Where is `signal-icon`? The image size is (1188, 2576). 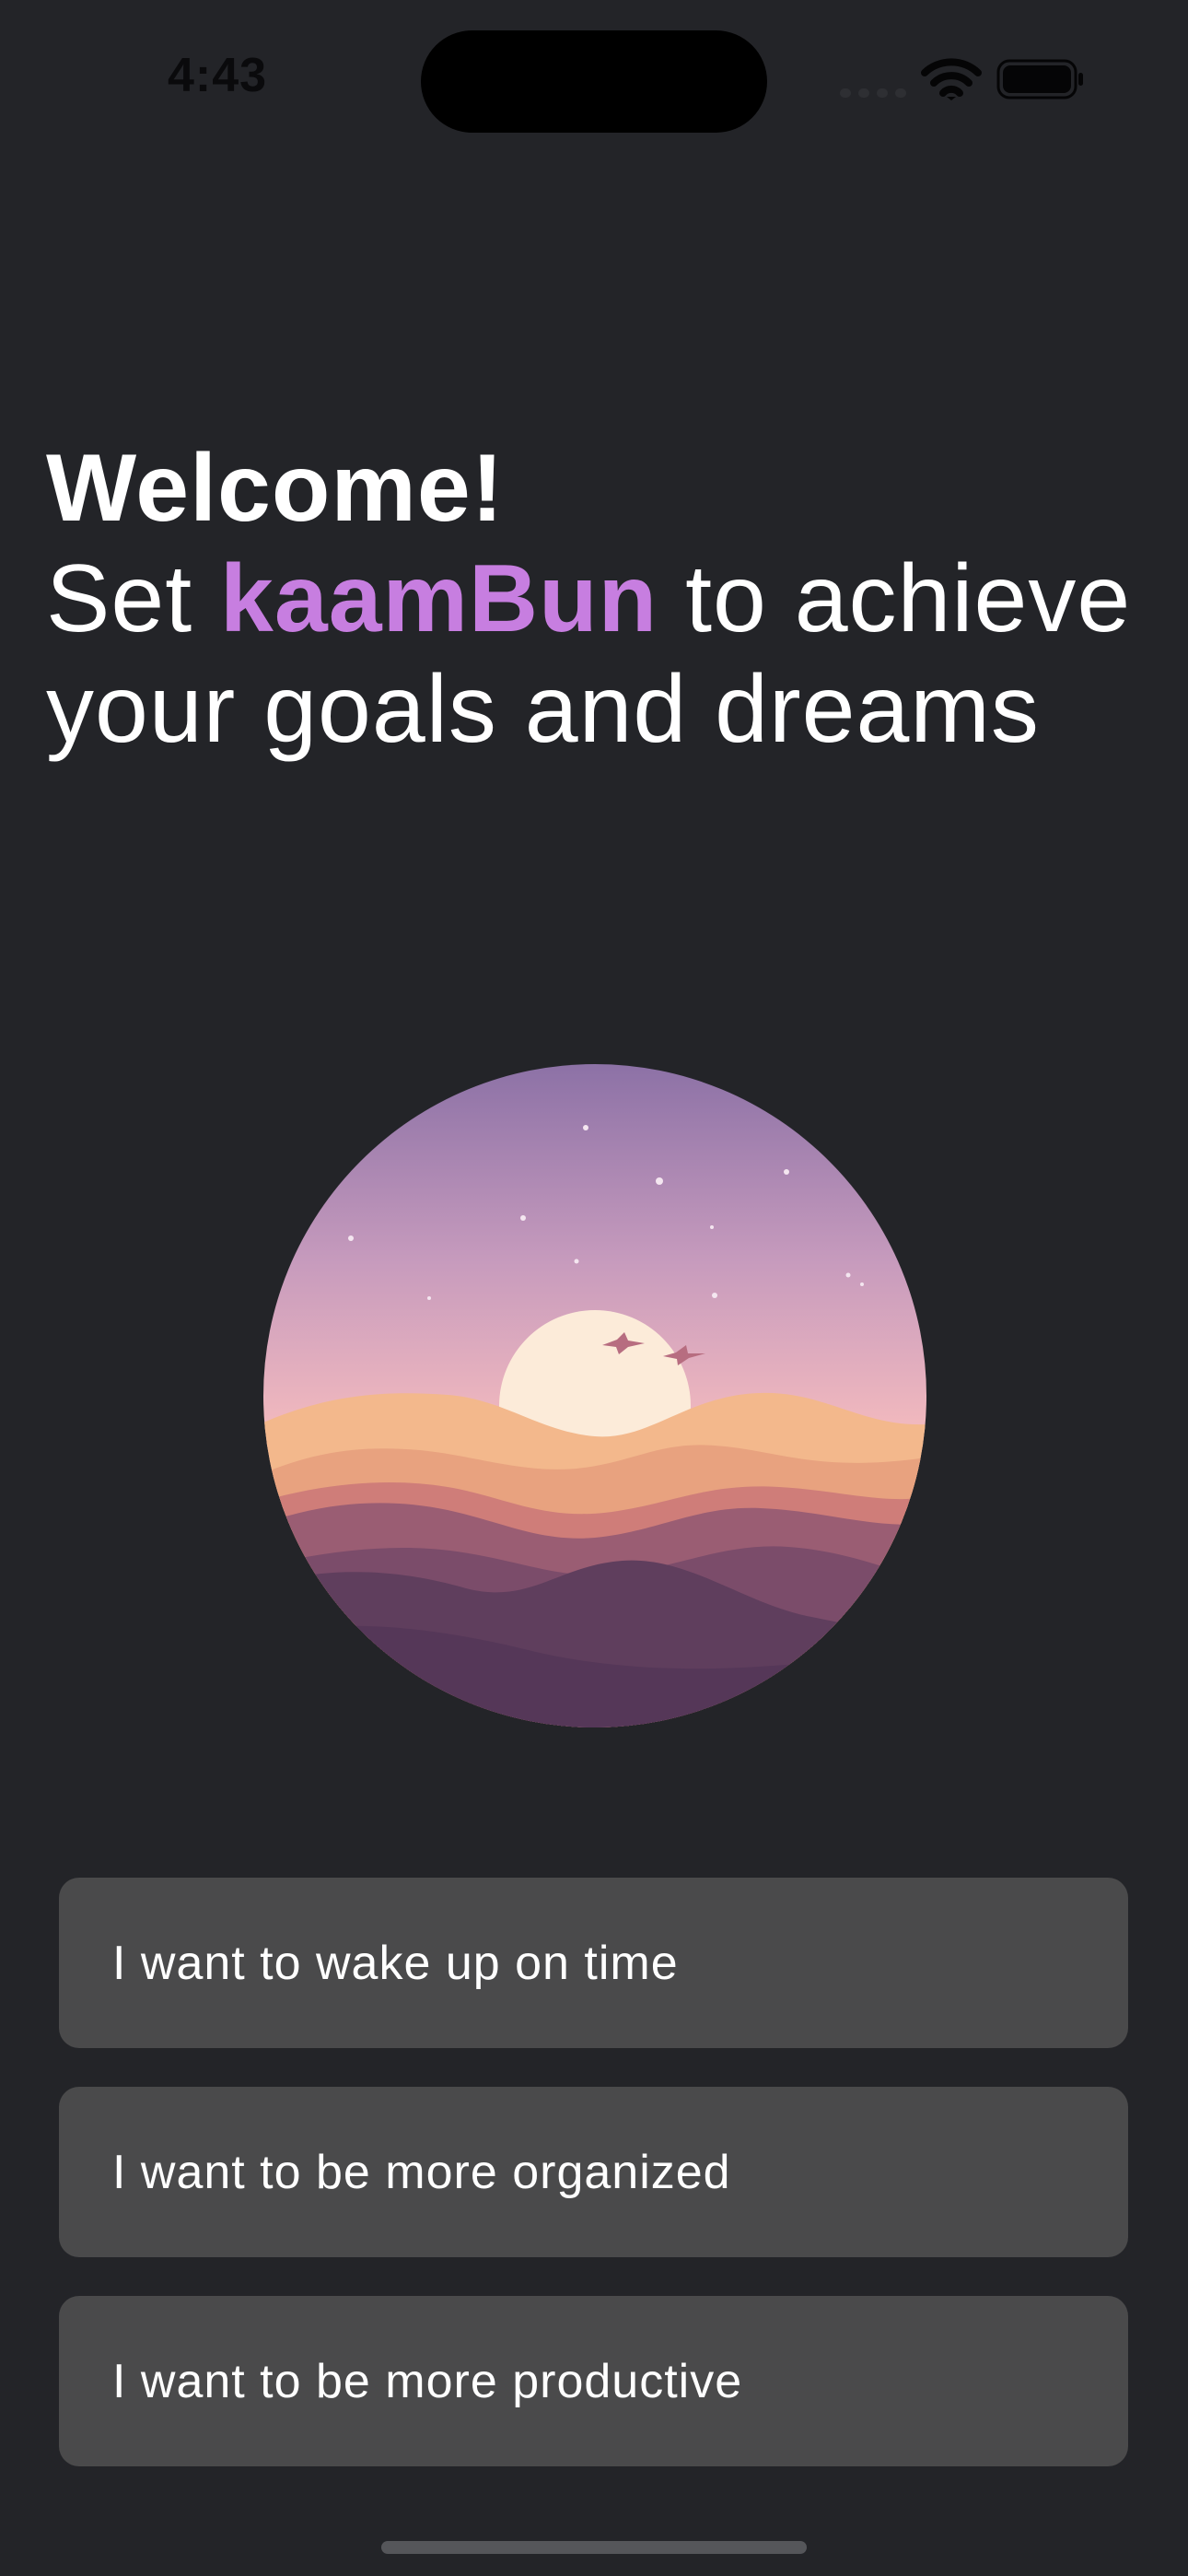
signal-icon is located at coordinates (873, 92).